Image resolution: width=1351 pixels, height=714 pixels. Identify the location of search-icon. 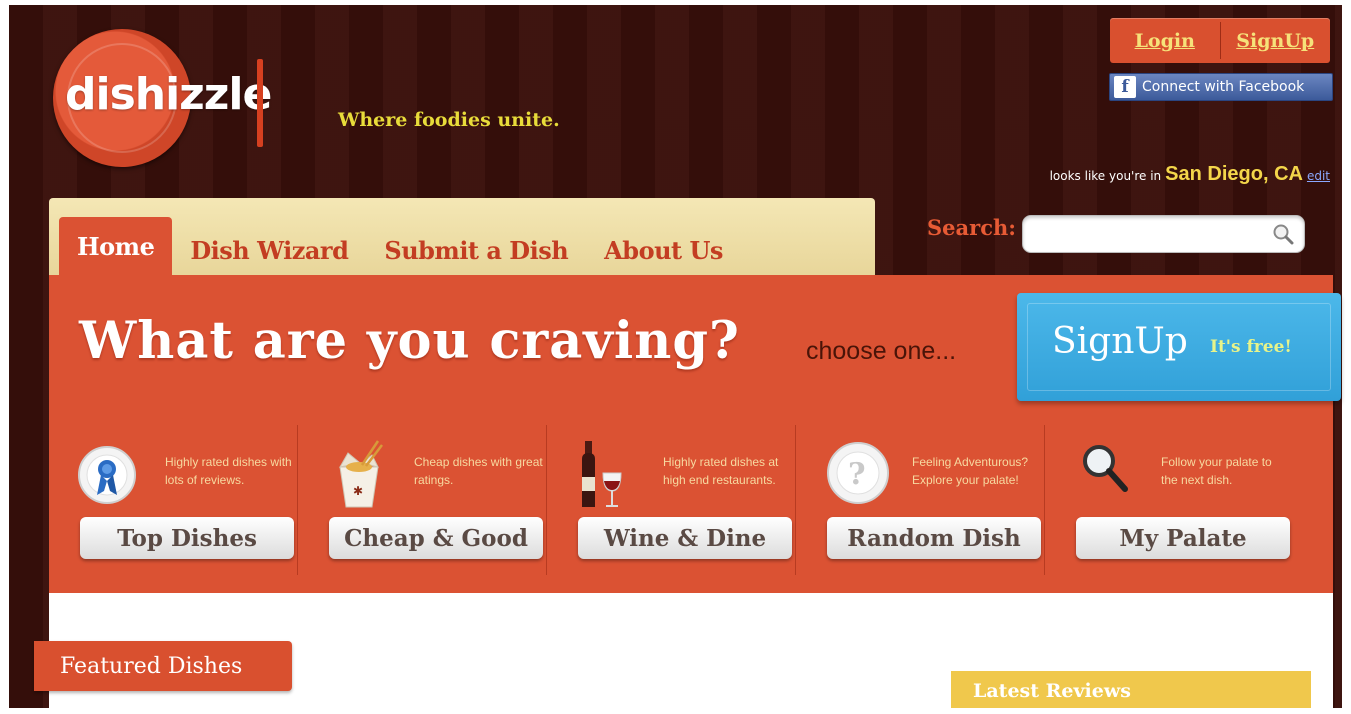
(1283, 234).